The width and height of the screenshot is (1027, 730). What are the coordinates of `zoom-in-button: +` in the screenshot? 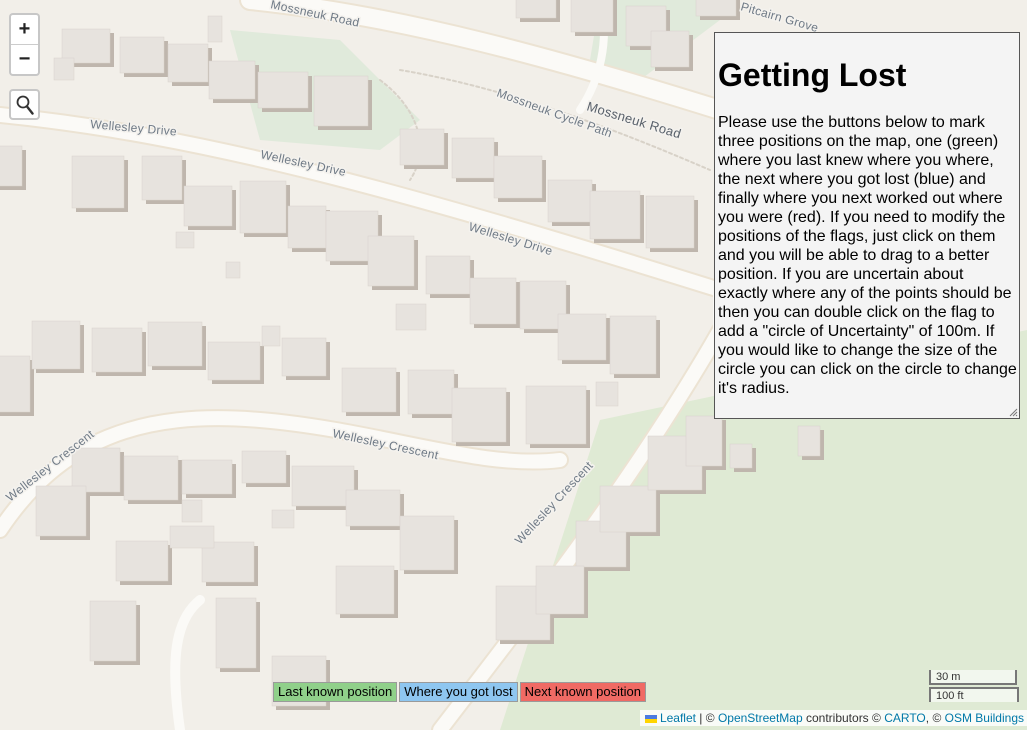 It's located at (24, 29).